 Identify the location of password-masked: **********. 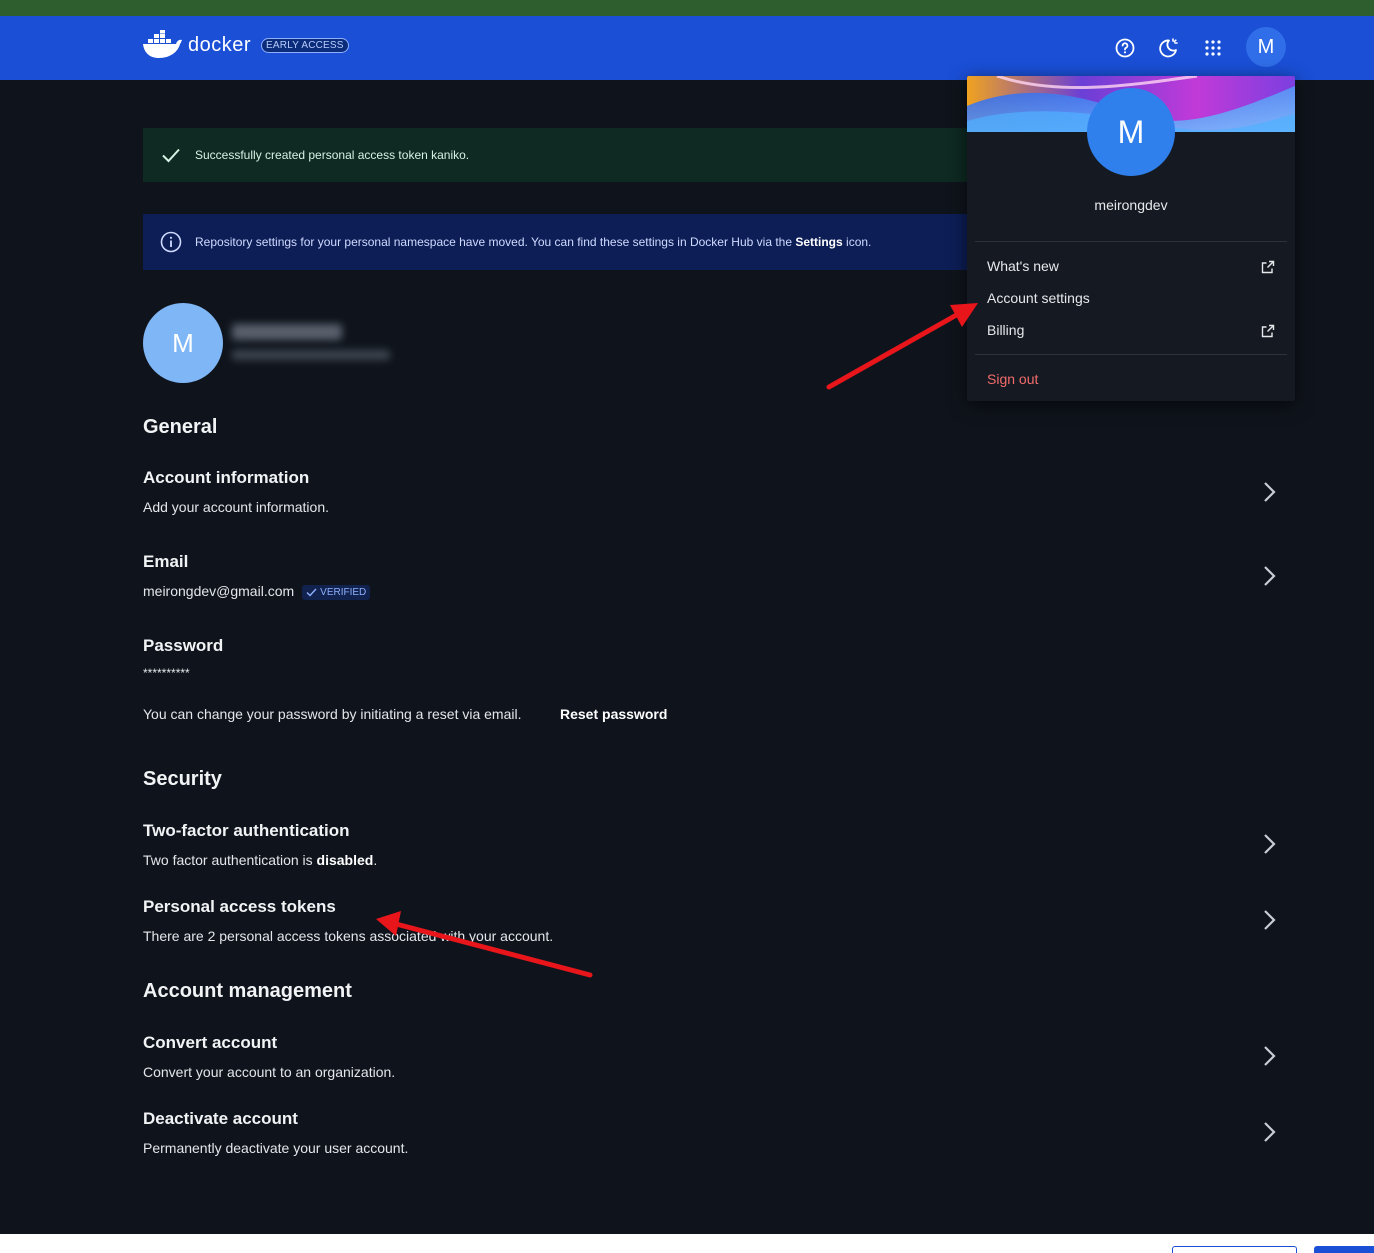
(166, 673).